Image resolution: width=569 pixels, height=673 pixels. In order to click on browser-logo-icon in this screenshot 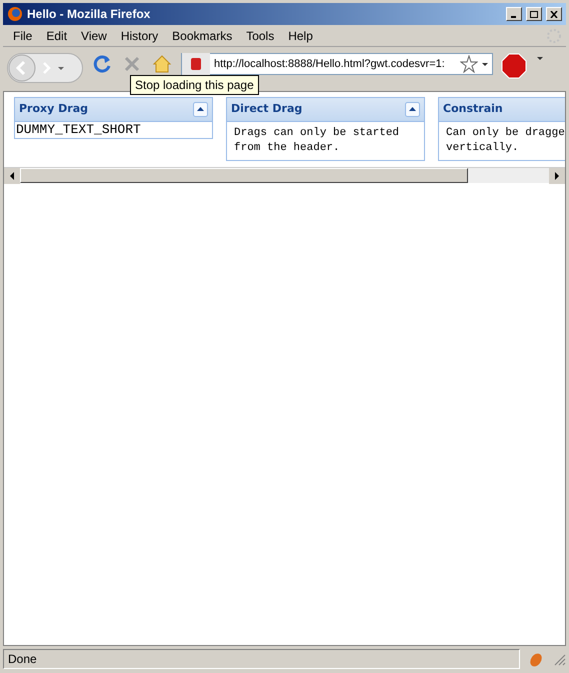, I will do `click(15, 14)`.